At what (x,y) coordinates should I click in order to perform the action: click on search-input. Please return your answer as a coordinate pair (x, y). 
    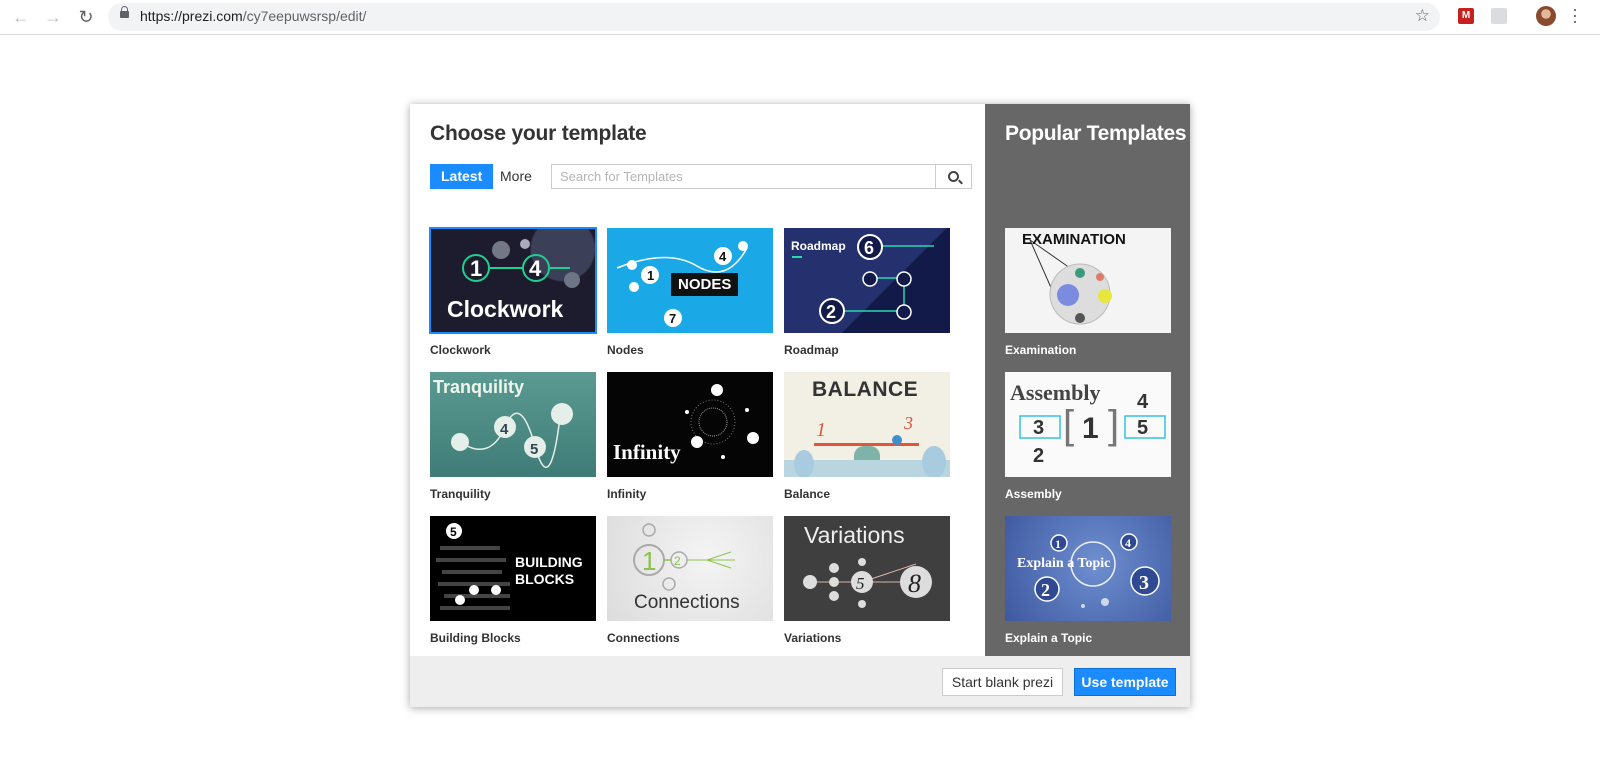
    Looking at the image, I should click on (743, 176).